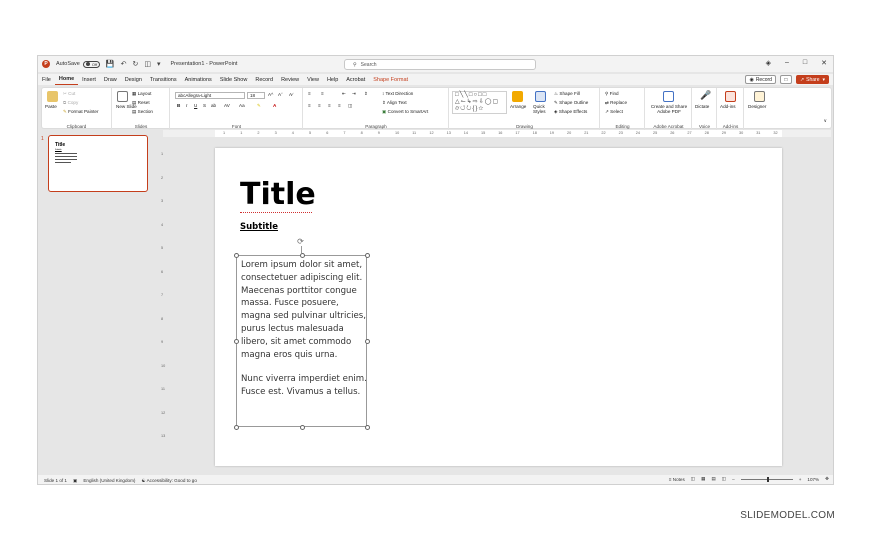  What do you see at coordinates (147, 64) in the screenshot?
I see `present-icon: ◫` at bounding box center [147, 64].